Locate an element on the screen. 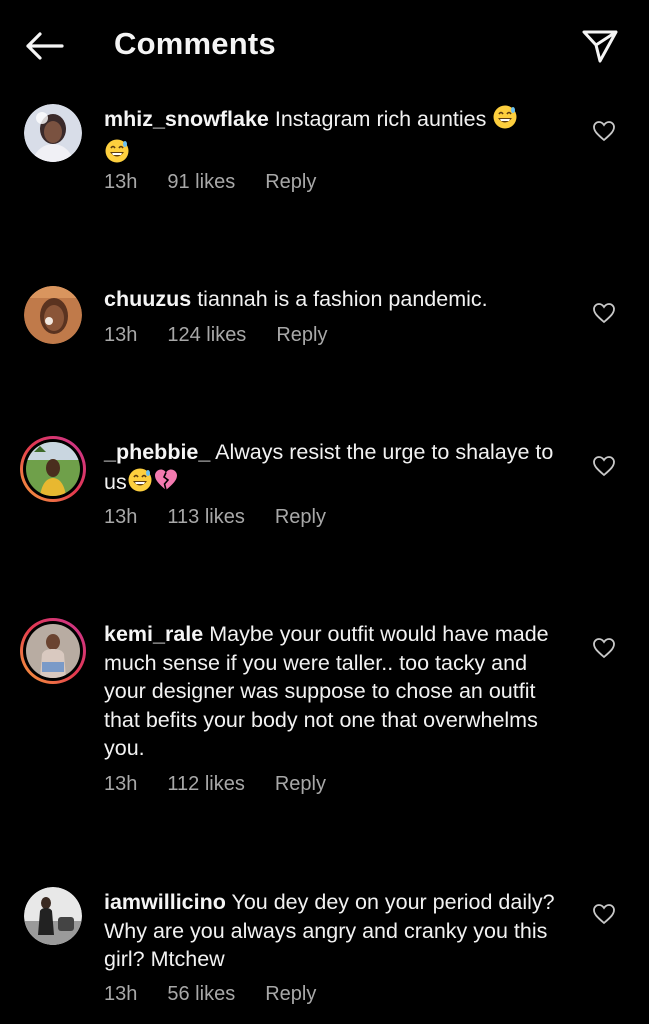 This screenshot has height=1024, width=649. username: kemi_rale is located at coordinates (153, 634).